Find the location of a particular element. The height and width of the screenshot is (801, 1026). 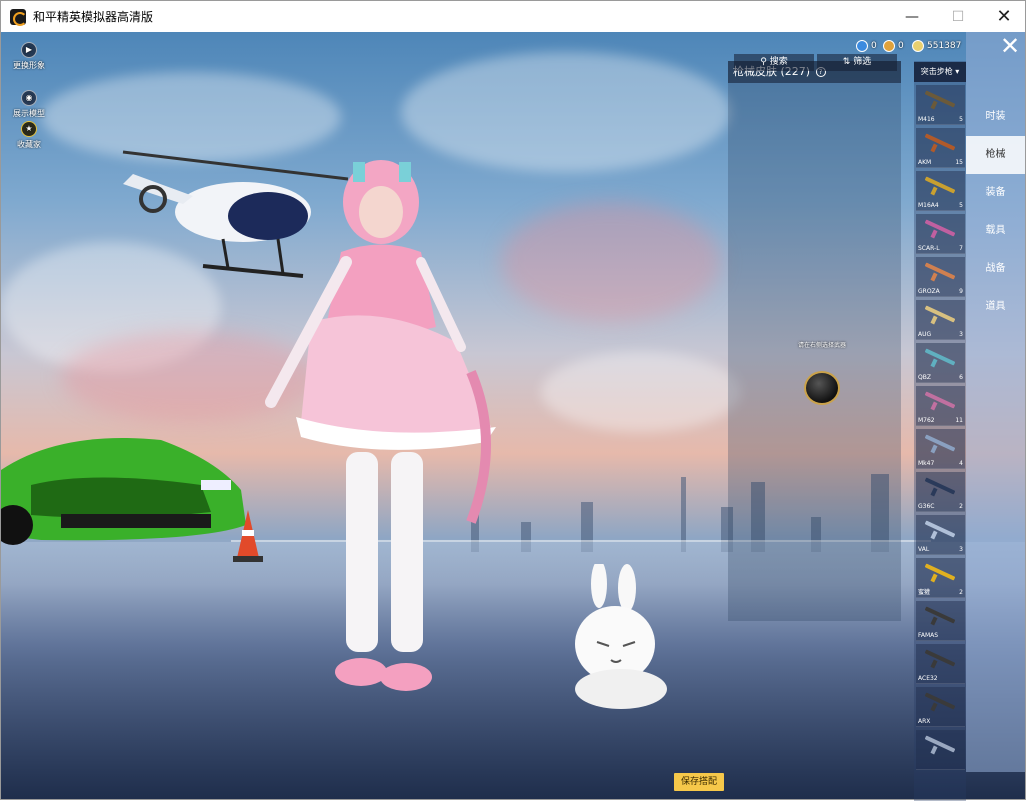

token-icon is located at coordinates (918, 46).